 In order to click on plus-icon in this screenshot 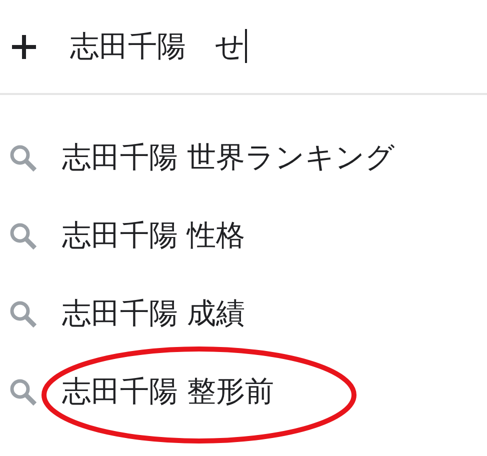, I will do `click(24, 46)`.